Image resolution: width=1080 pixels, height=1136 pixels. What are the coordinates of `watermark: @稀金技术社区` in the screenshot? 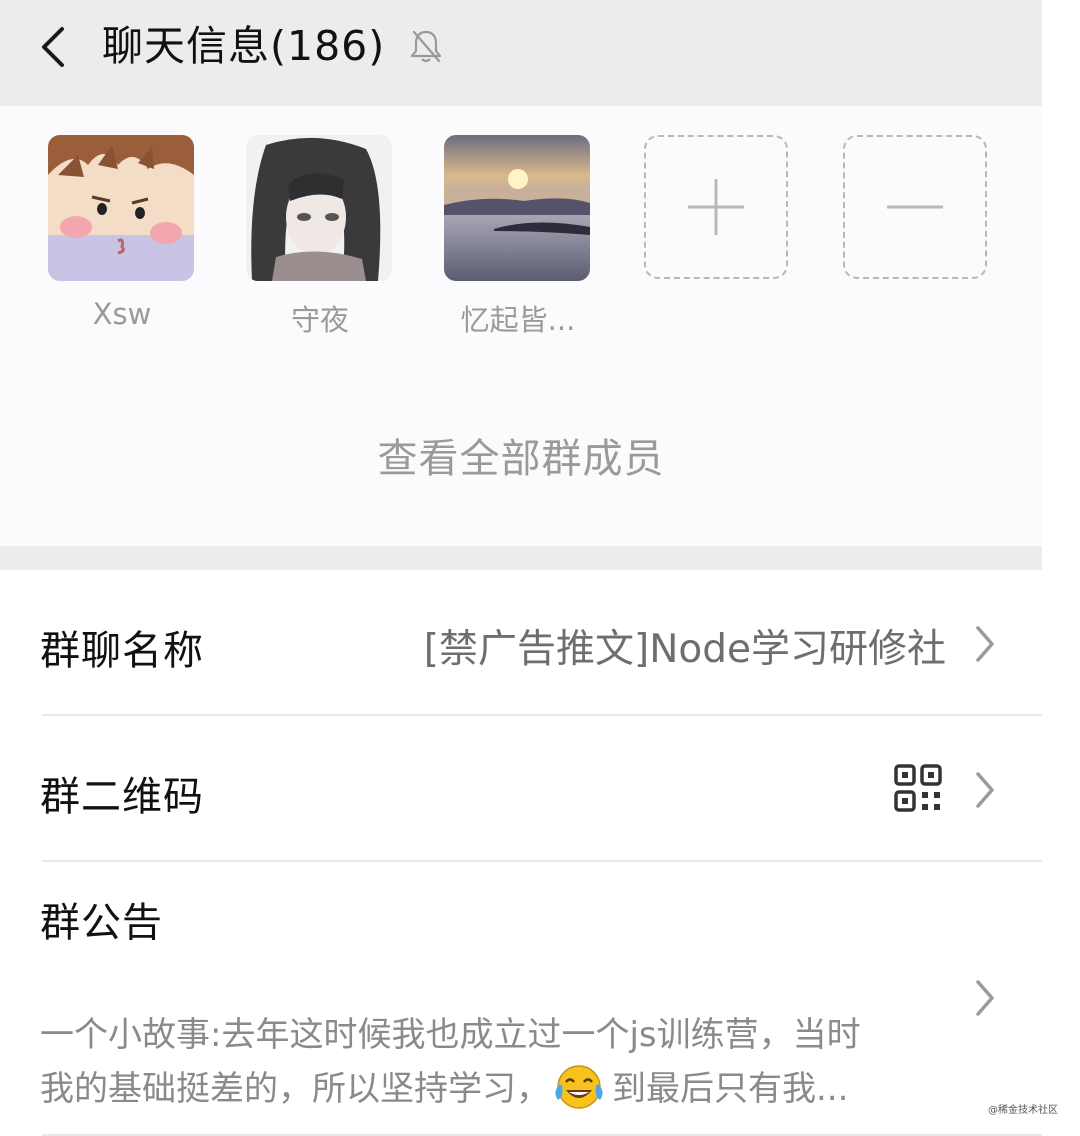 It's located at (1023, 1110).